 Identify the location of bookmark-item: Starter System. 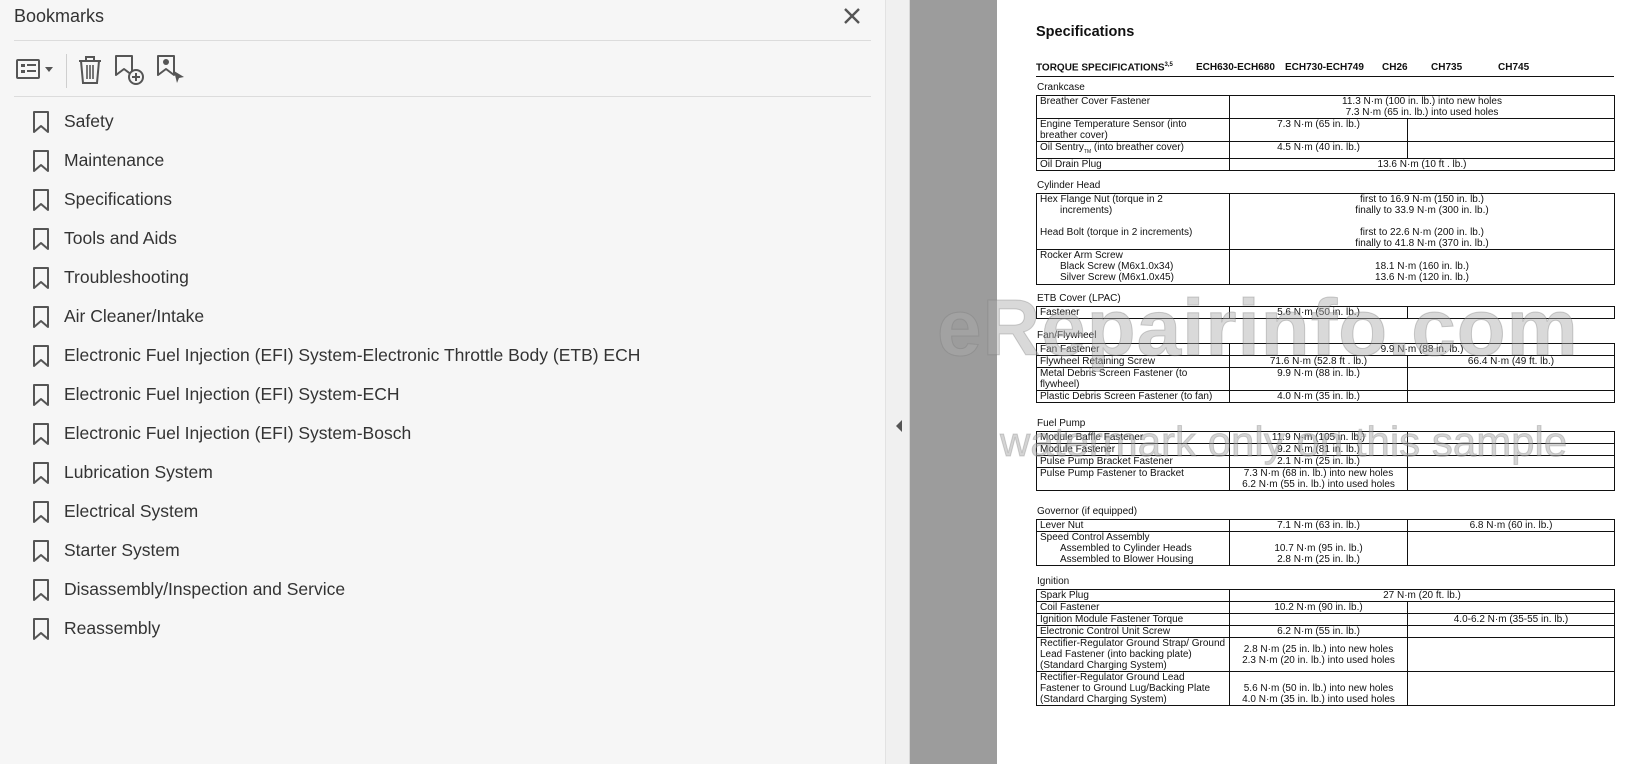
(336, 550).